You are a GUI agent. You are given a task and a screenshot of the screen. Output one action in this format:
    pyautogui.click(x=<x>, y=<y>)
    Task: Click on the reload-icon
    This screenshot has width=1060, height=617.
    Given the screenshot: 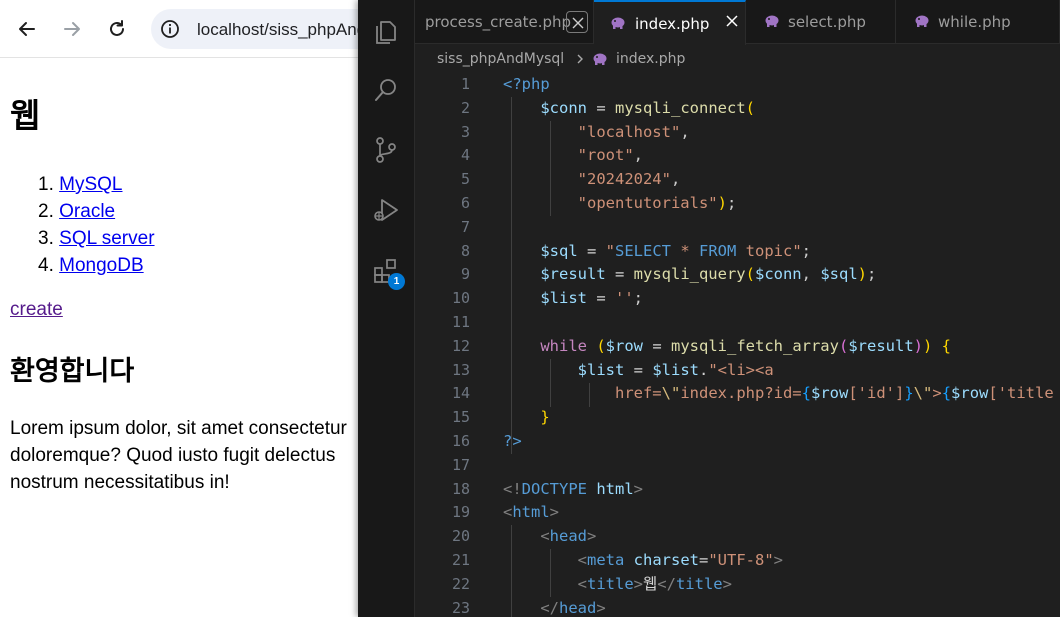 What is the action you would take?
    pyautogui.click(x=117, y=28)
    